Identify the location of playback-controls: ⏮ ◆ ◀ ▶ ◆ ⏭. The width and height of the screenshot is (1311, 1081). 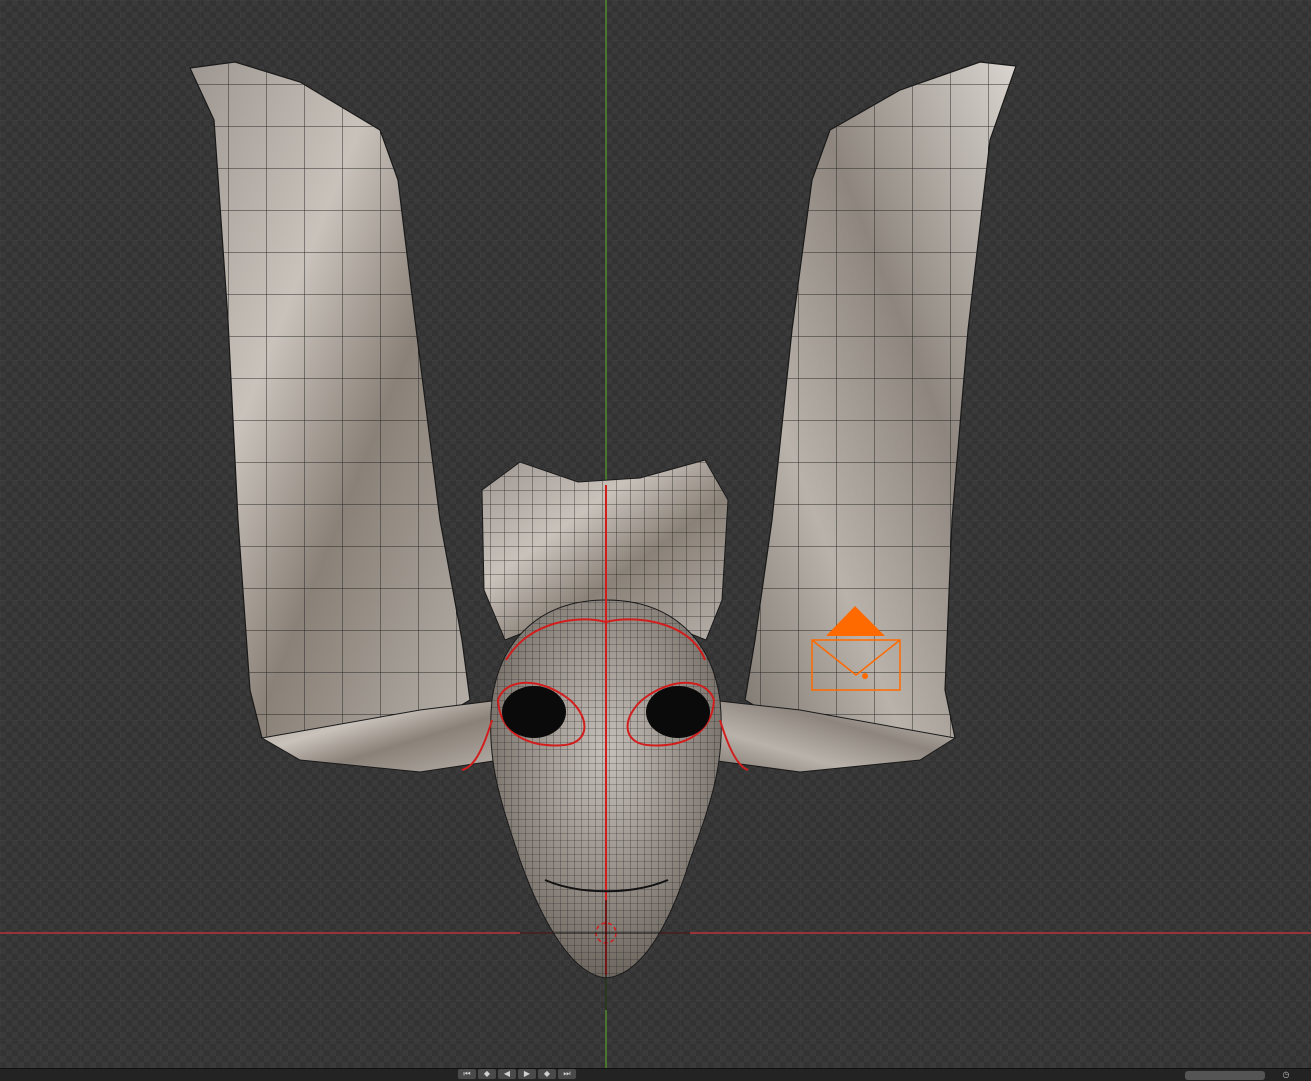
(517, 1074).